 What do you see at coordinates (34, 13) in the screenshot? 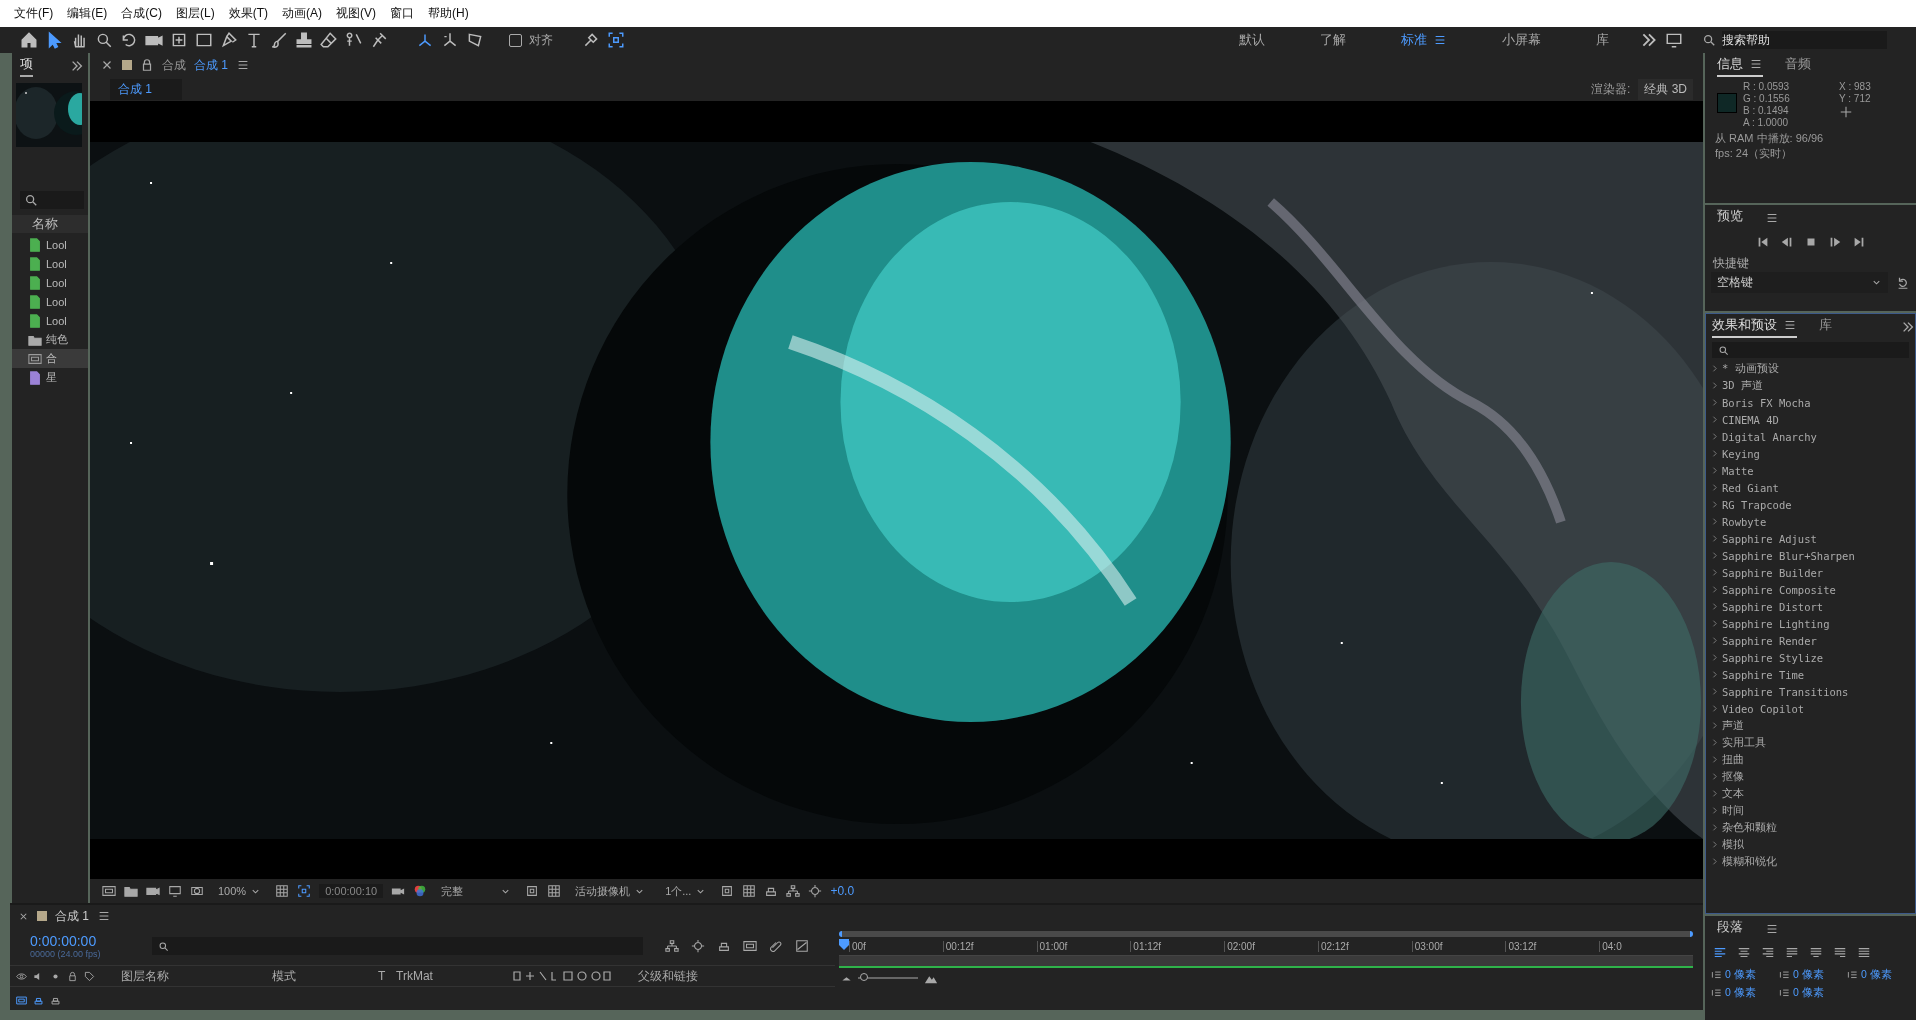
I see `menu-item: 文件(F)` at bounding box center [34, 13].